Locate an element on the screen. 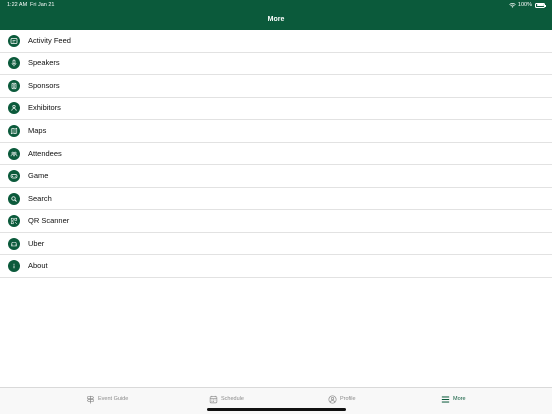 The width and height of the screenshot is (552, 414). status-indicators: 100% is located at coordinates (527, 5).